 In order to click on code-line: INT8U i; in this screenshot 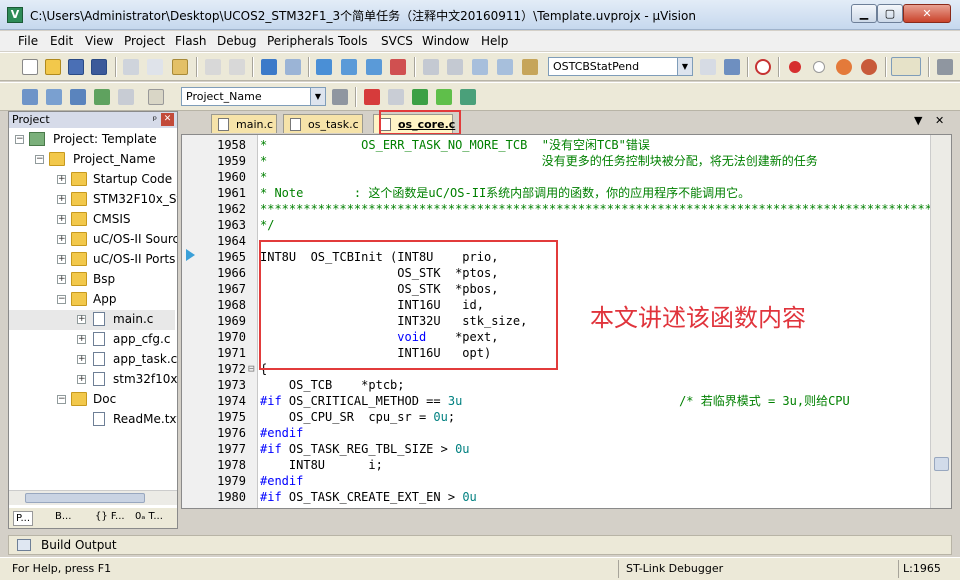, I will do `click(321, 465)`.